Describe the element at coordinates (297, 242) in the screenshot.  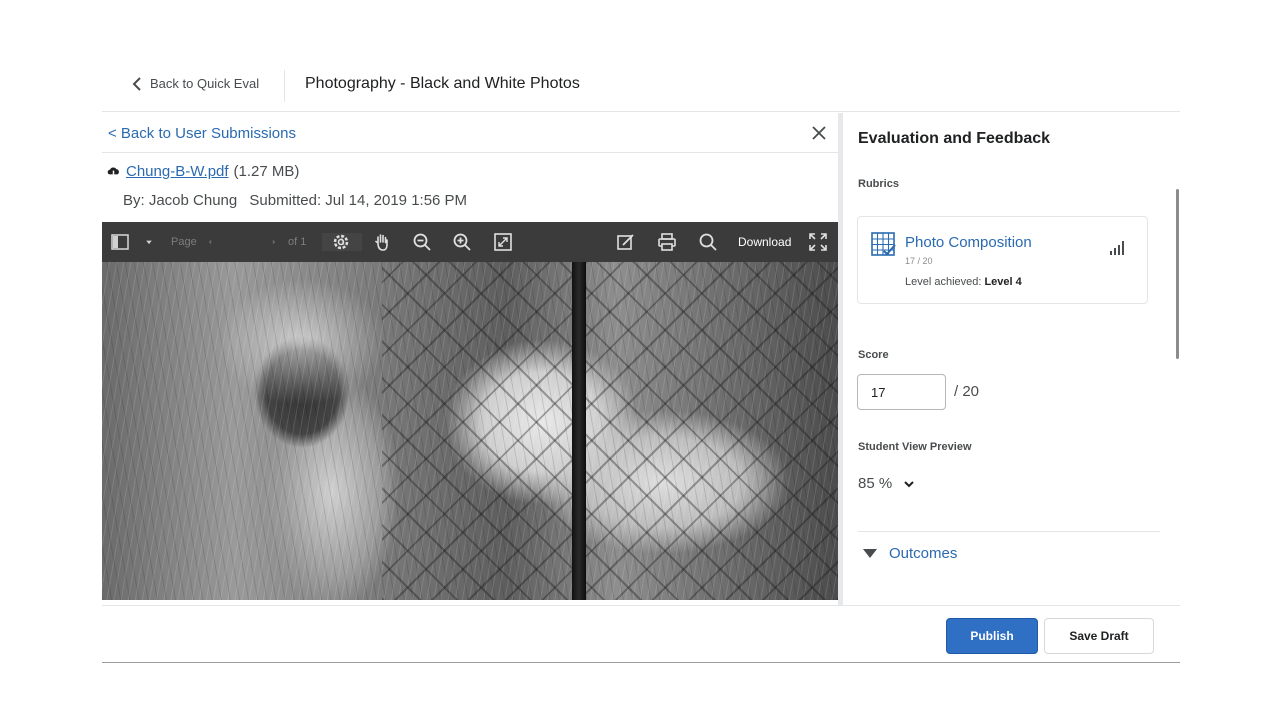
I see `page-count-label: of 1` at that location.